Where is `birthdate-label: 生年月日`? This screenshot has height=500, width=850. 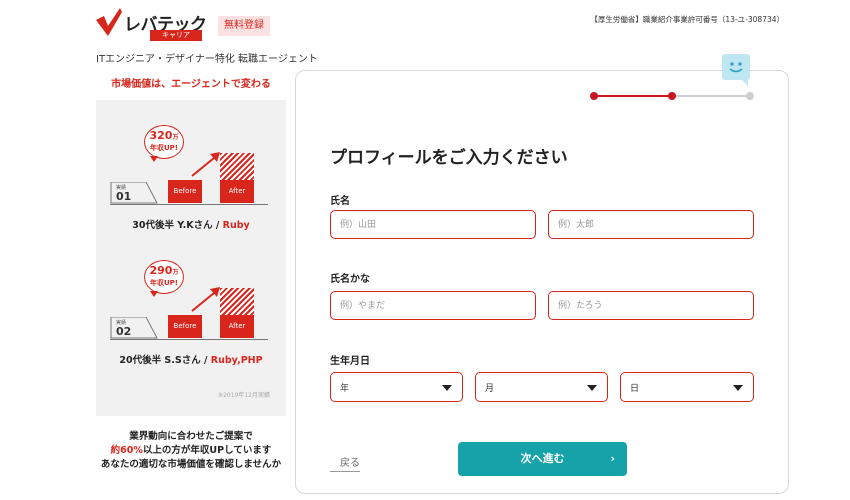
birthdate-label: 生年月日 is located at coordinates (350, 361).